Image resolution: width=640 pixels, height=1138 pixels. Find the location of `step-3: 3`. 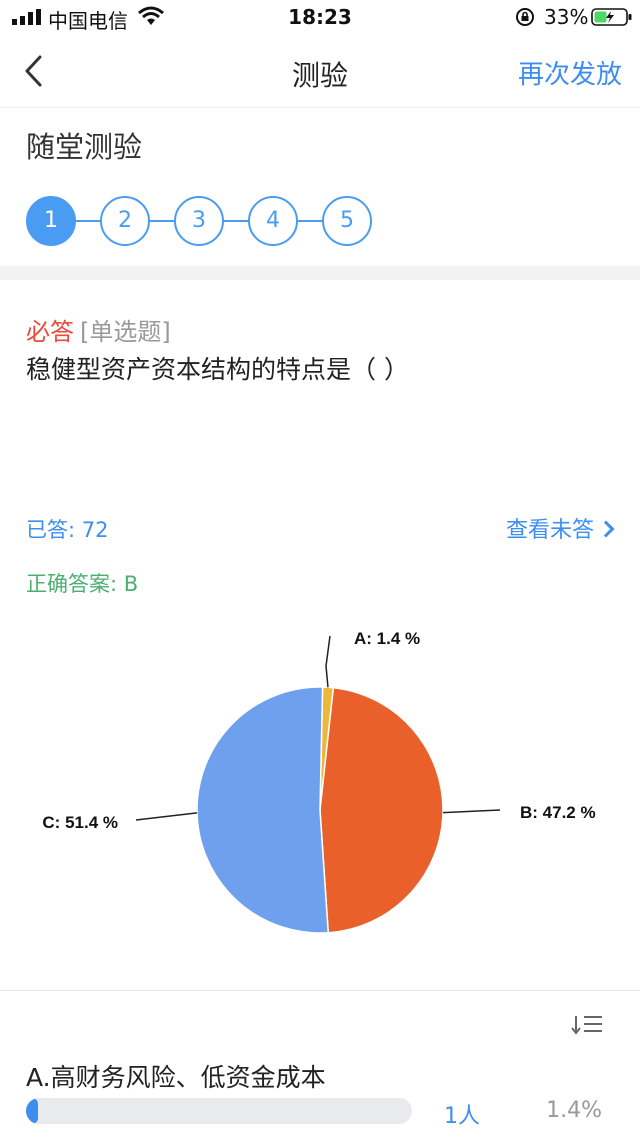

step-3: 3 is located at coordinates (199, 221).